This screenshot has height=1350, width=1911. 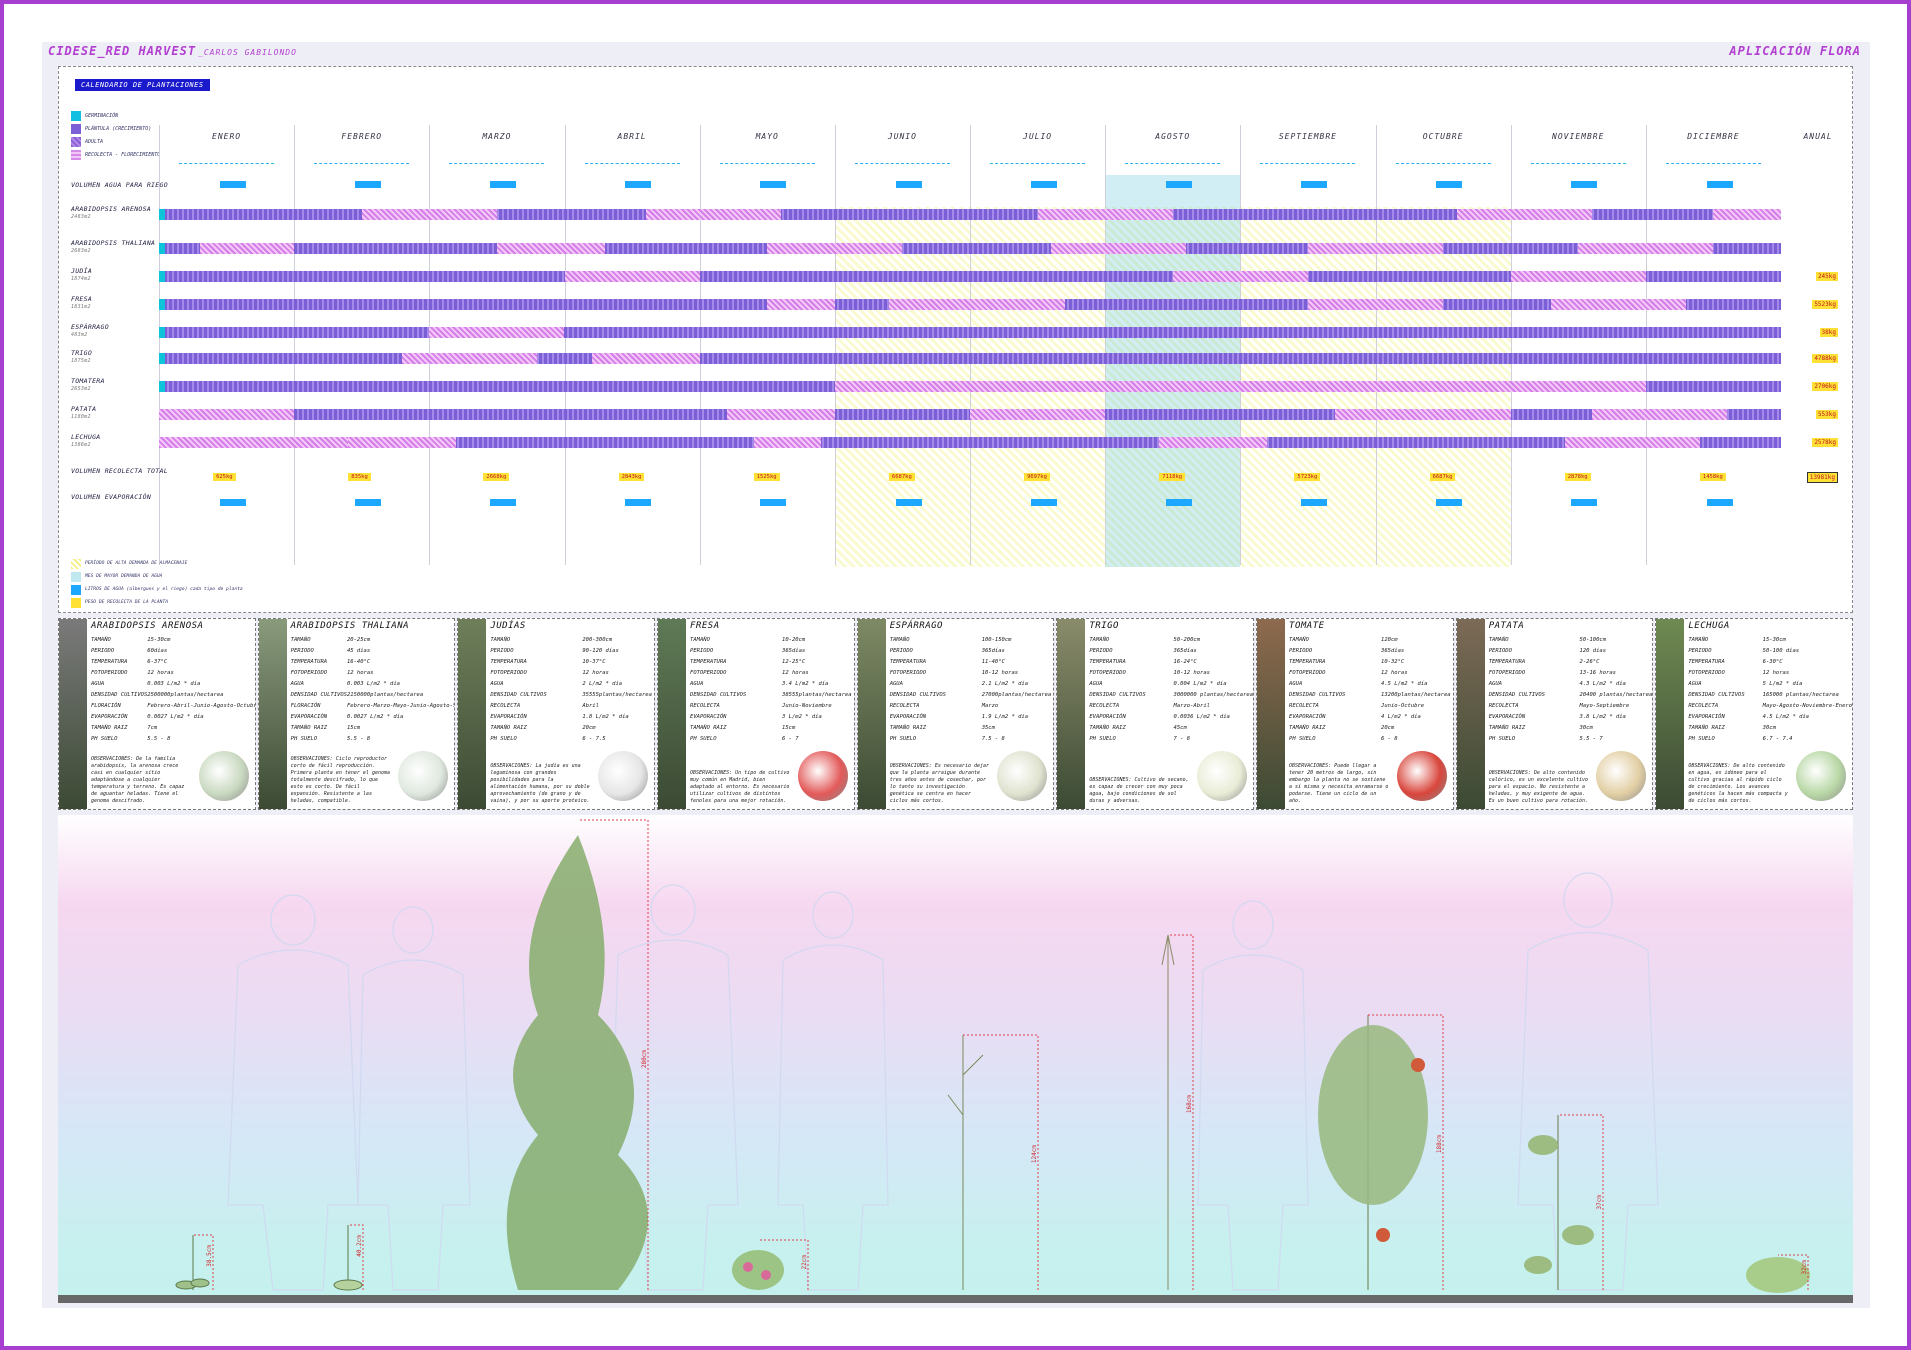 I want to click on spec-row: RECOLECTA Junio-Noviembre, so click(x=771, y=708).